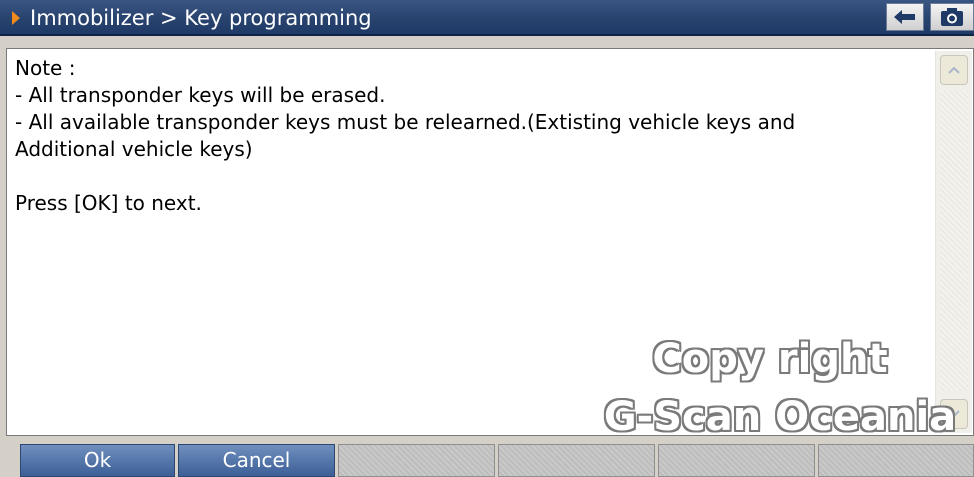  I want to click on page-title: Immobilizer > Key programming, so click(201, 18).